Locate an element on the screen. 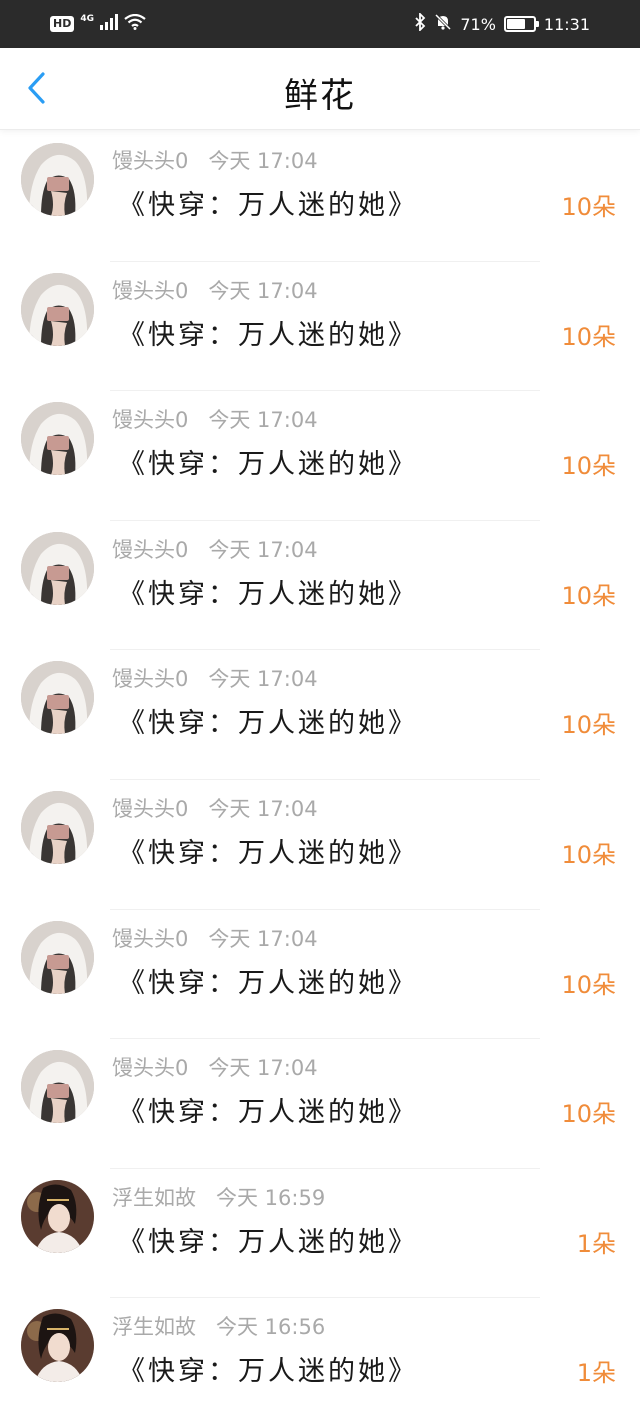 The width and height of the screenshot is (640, 1427). signal-icon is located at coordinates (109, 24).